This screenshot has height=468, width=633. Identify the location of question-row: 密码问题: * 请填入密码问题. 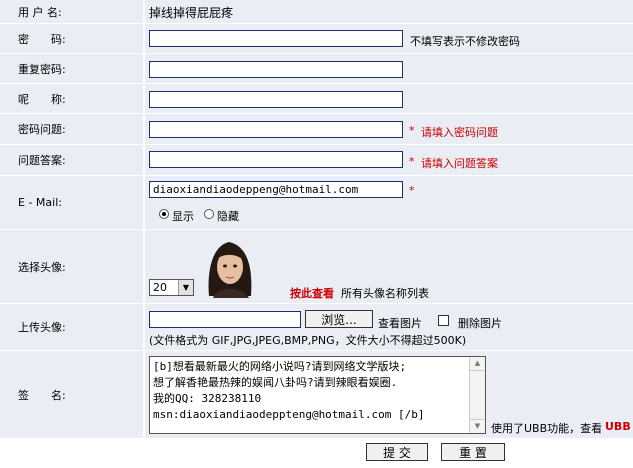
(316, 128).